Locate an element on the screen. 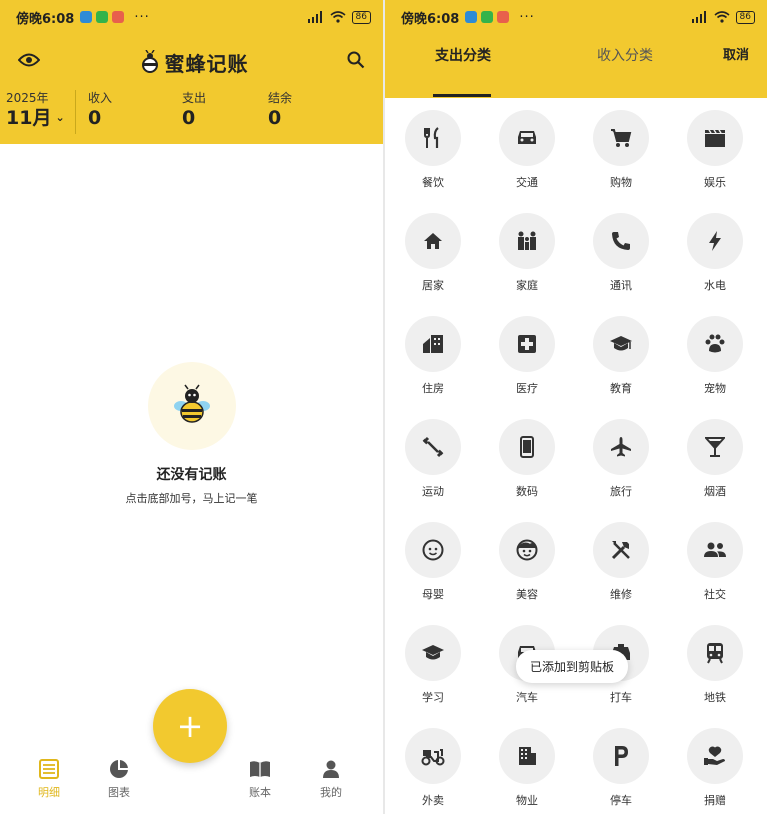 This screenshot has height=814, width=767. eye-icon is located at coordinates (29, 62).